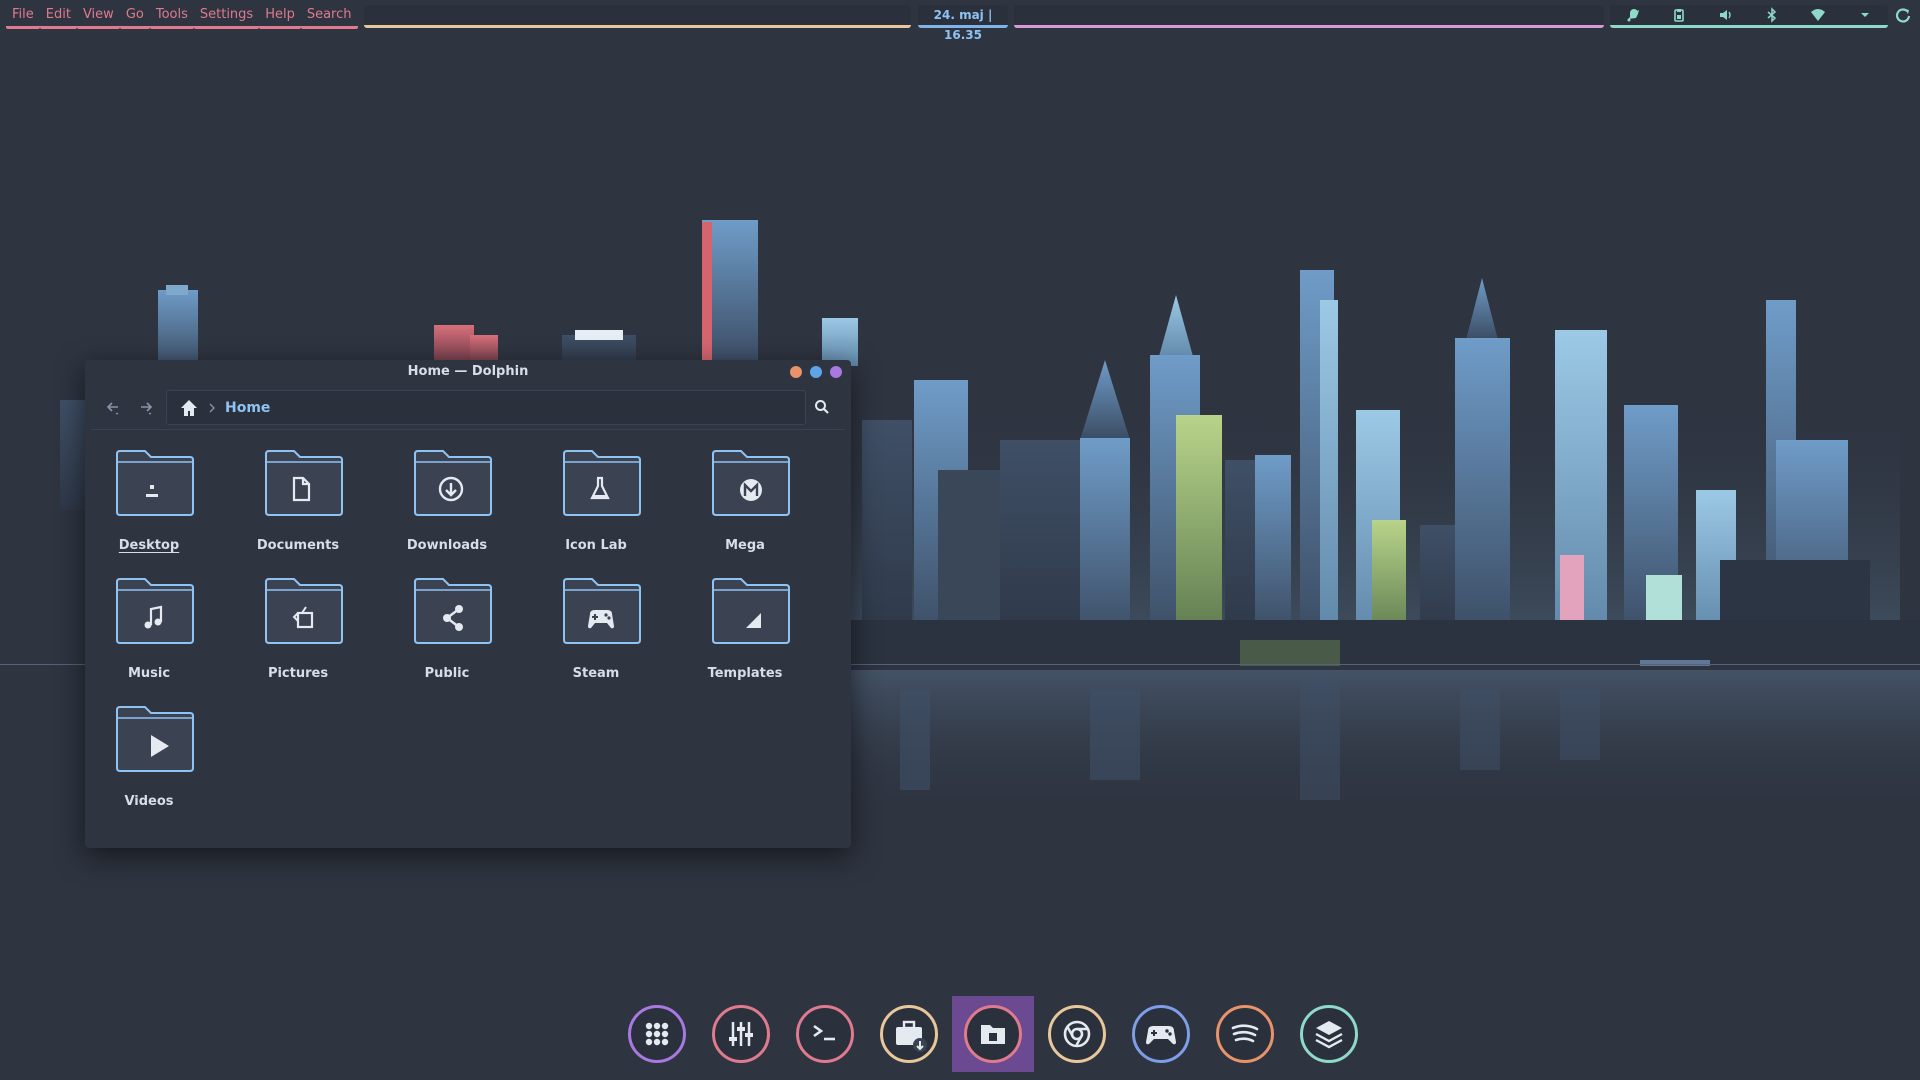  What do you see at coordinates (1903, 16) in the screenshot?
I see `power-icon` at bounding box center [1903, 16].